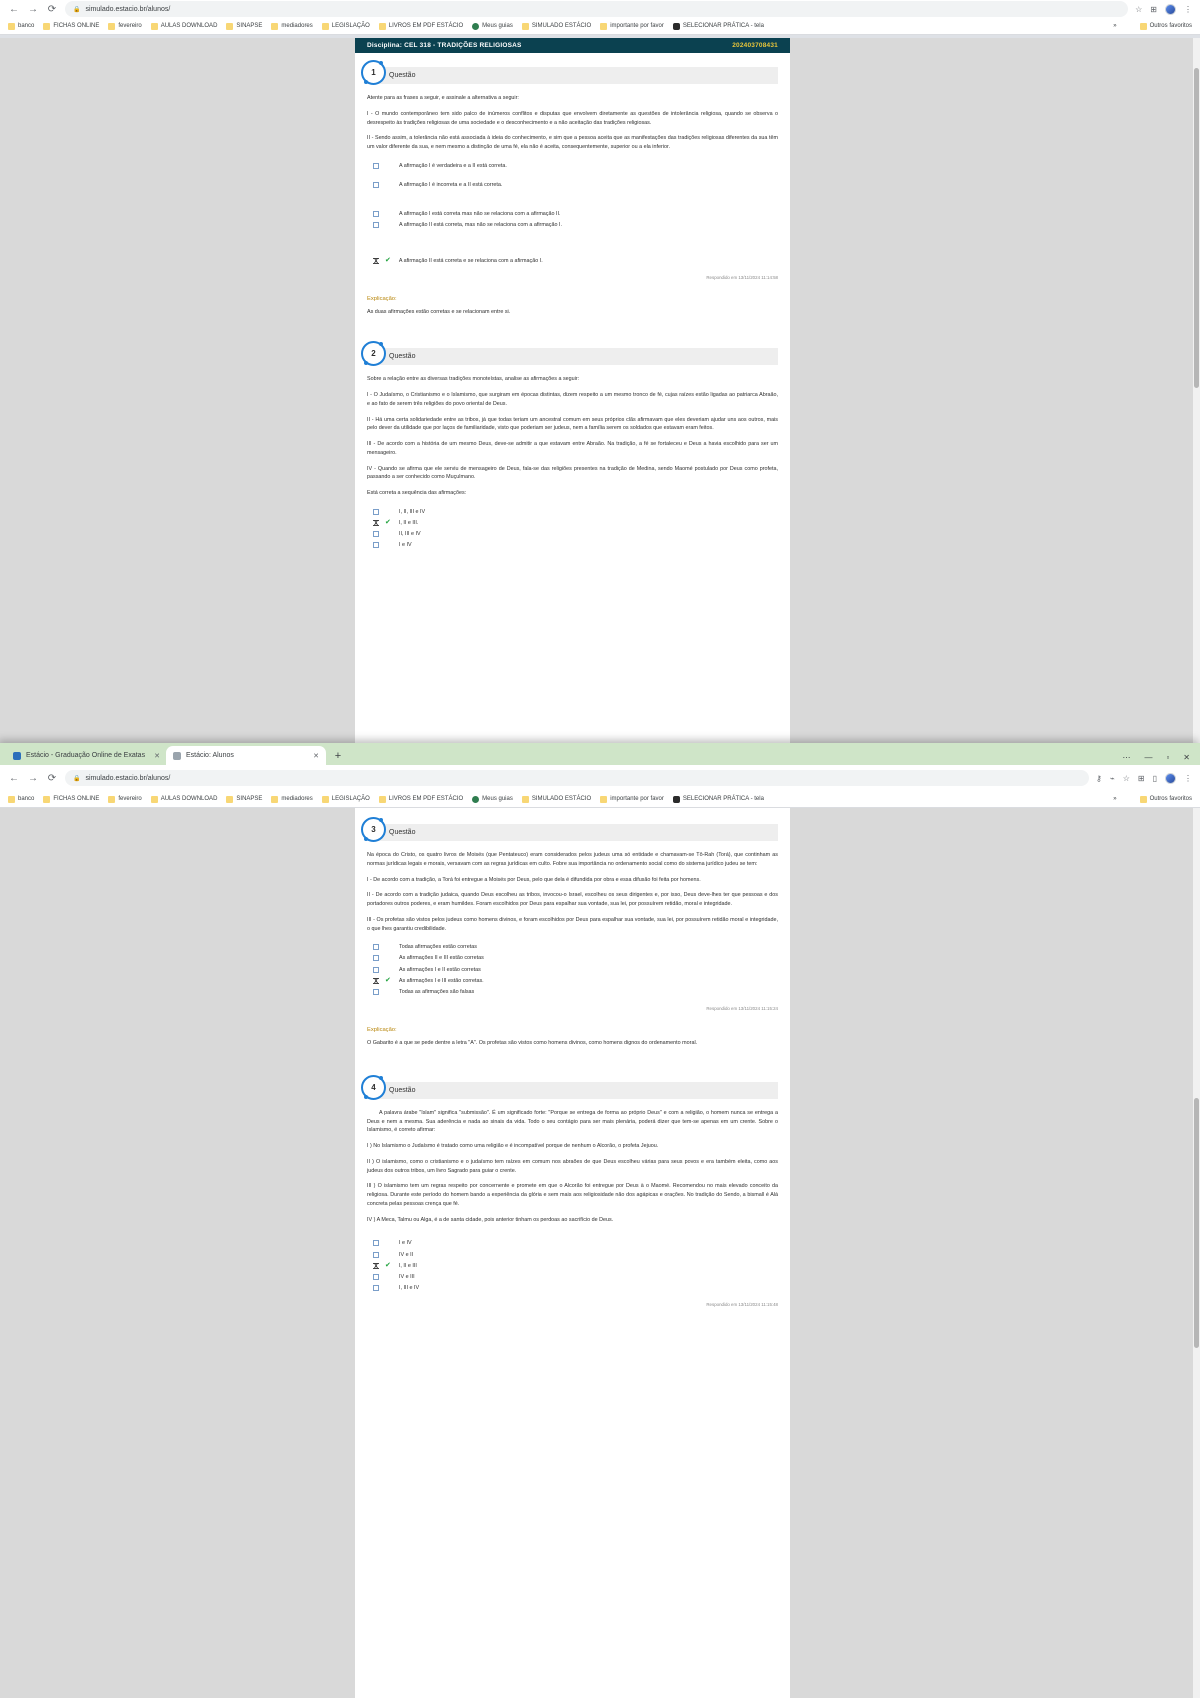 Image resolution: width=1200 pixels, height=1698 pixels. Describe the element at coordinates (14, 778) in the screenshot. I see `back-icon: ←` at that location.